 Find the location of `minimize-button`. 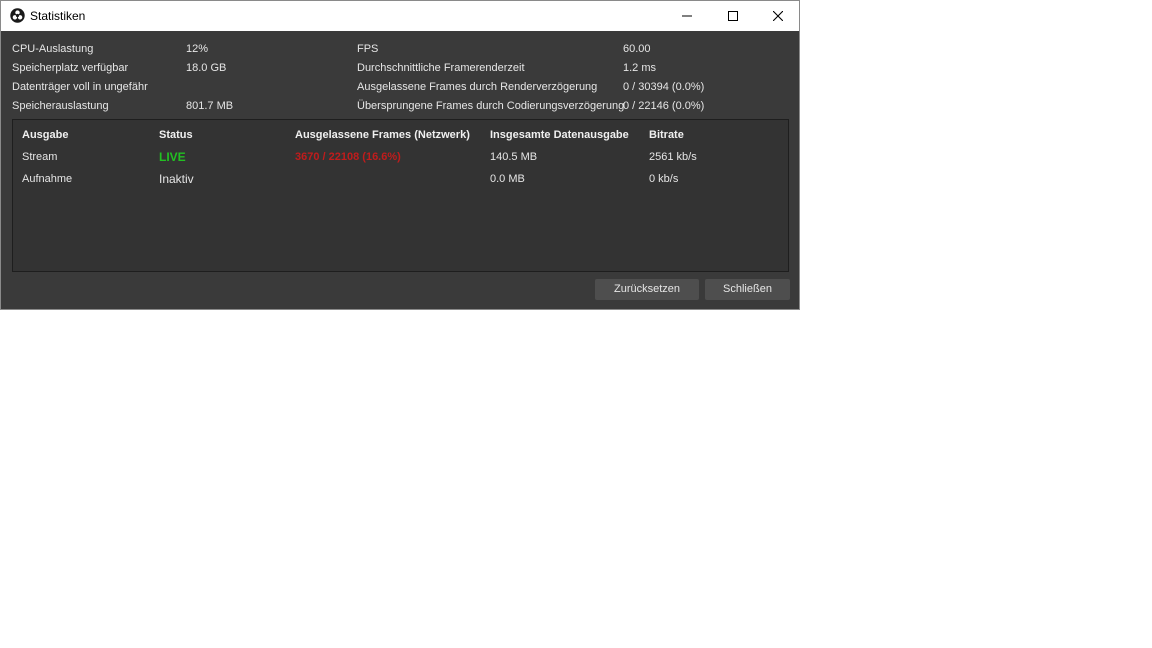

minimize-button is located at coordinates (687, 16).